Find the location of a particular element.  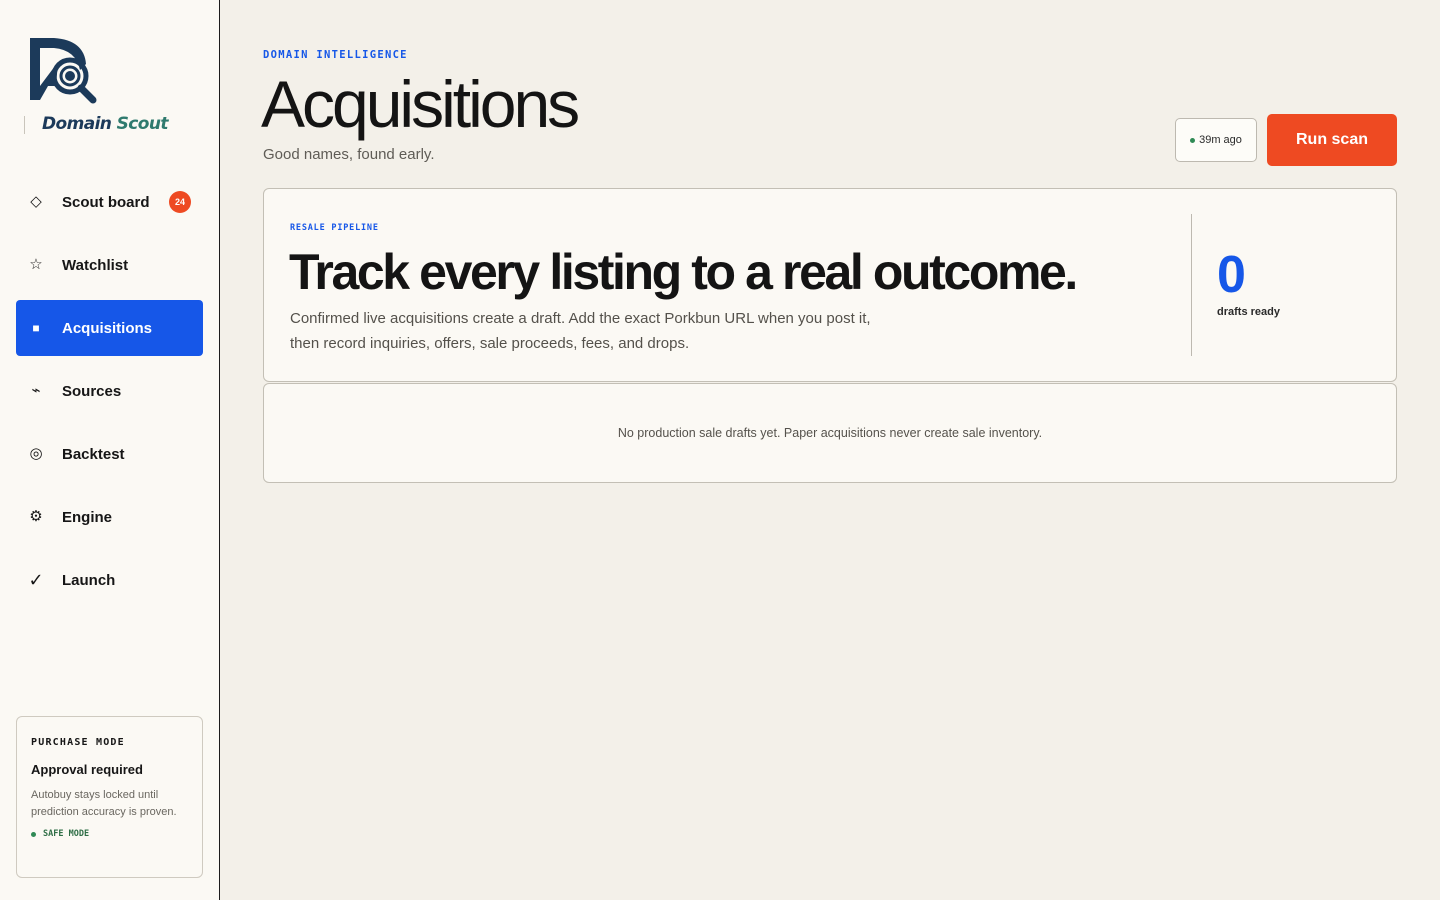

sidebar-item-backtest: ◎ Backtest is located at coordinates (109, 454).